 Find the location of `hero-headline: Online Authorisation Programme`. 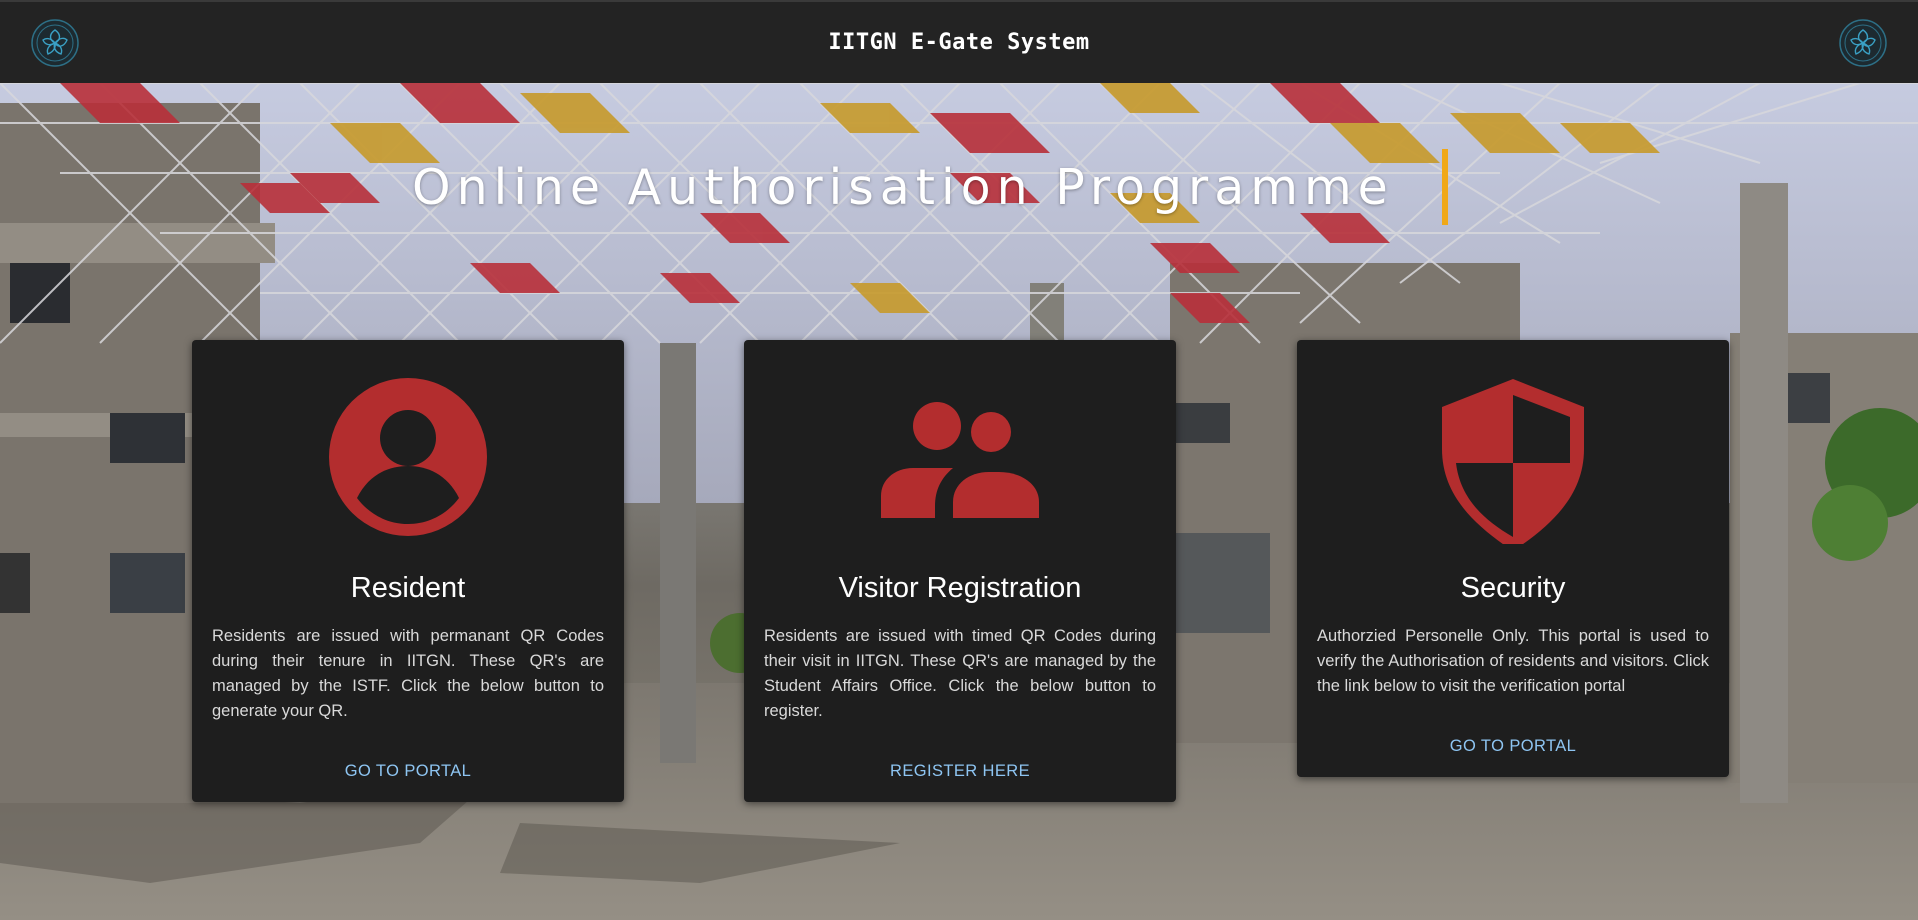

hero-headline: Online Authorisation Programme is located at coordinates (930, 187).